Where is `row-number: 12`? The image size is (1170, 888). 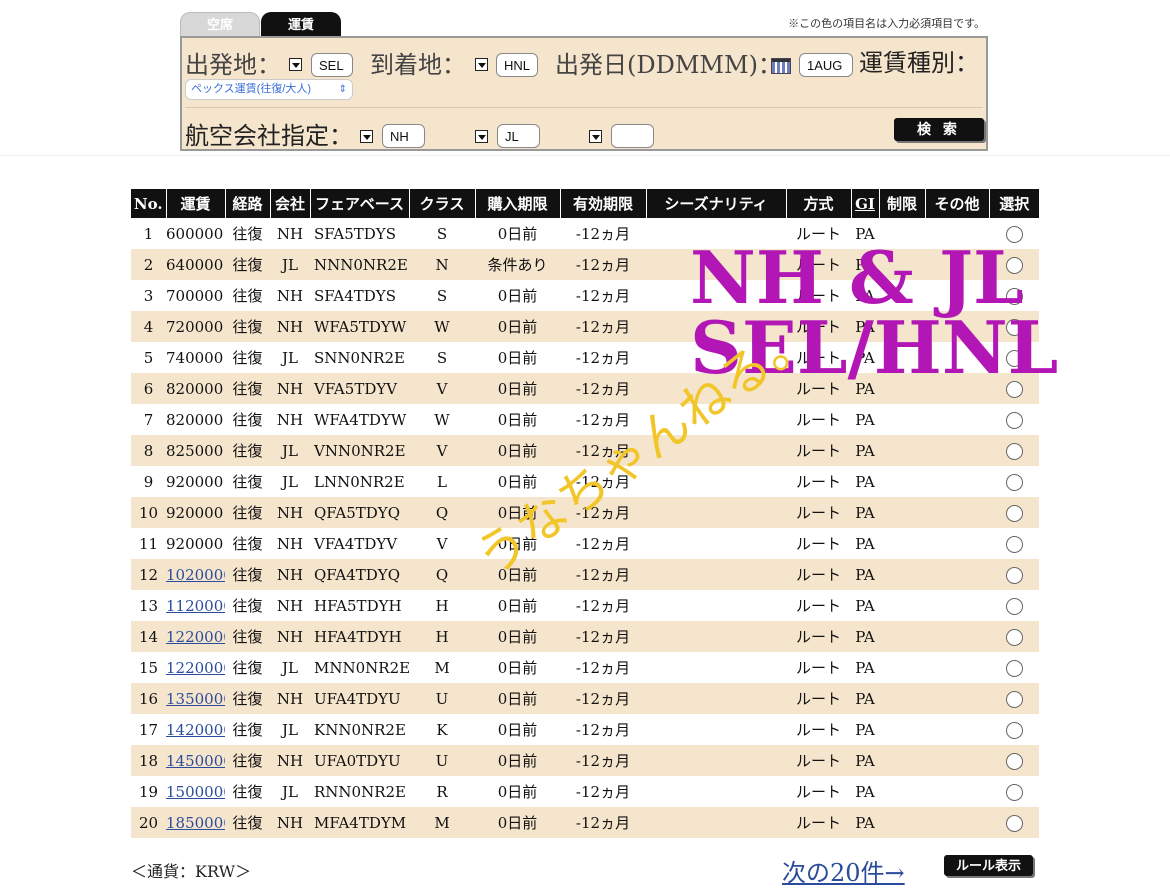
row-number: 12 is located at coordinates (148, 574).